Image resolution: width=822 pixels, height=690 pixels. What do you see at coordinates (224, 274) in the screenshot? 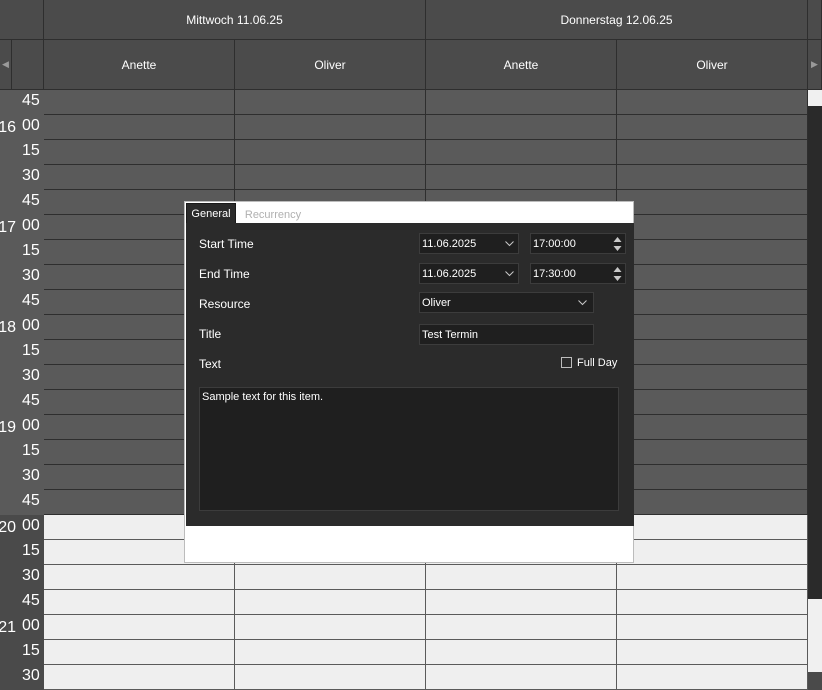
I see `end-time-label: End Time` at bounding box center [224, 274].